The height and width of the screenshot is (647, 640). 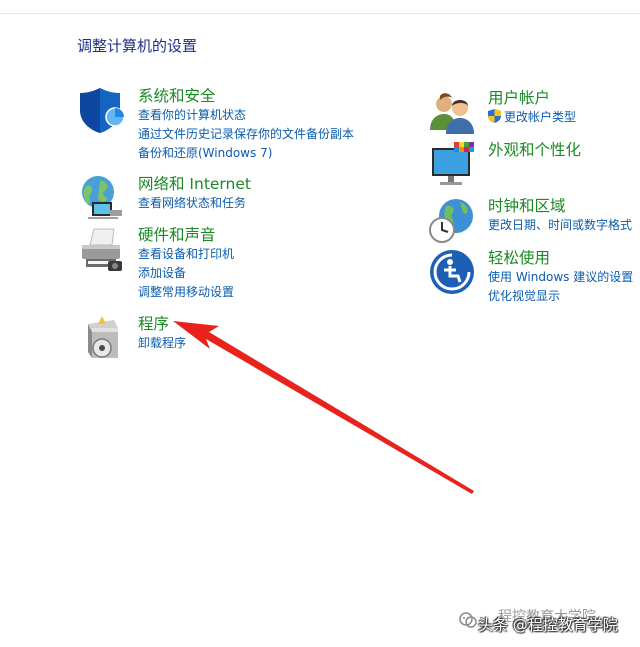 I want to click on page-title: 调整计算机的设置, so click(x=137, y=46).